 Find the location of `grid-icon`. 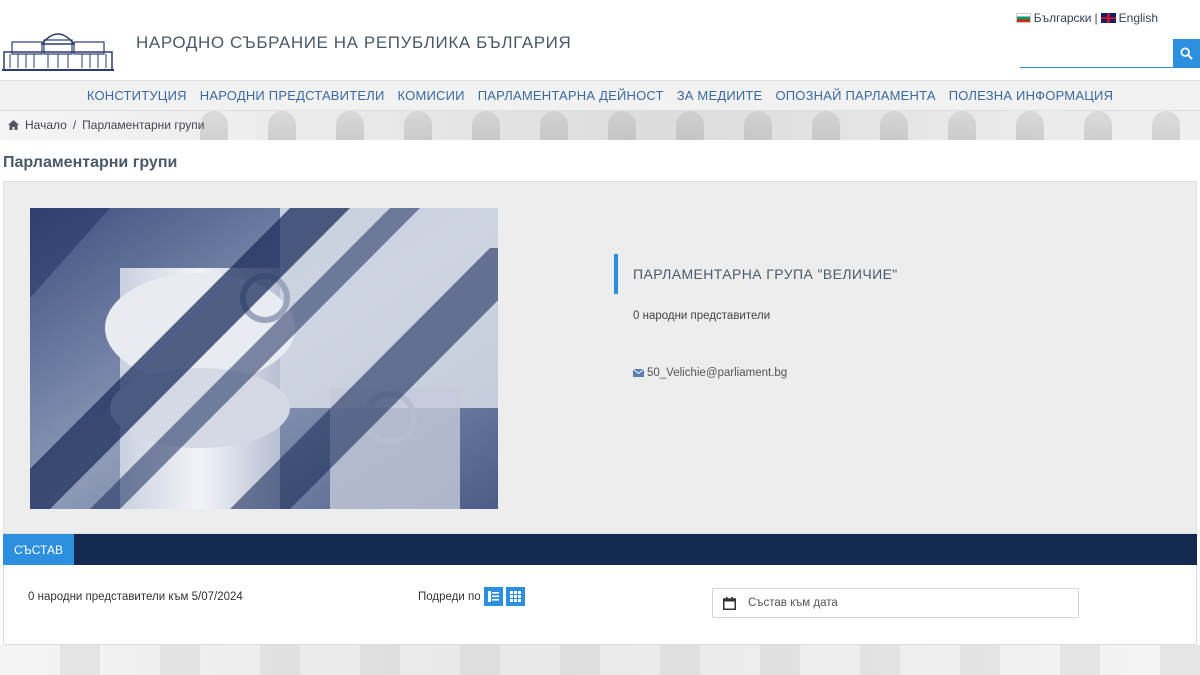

grid-icon is located at coordinates (515, 596).